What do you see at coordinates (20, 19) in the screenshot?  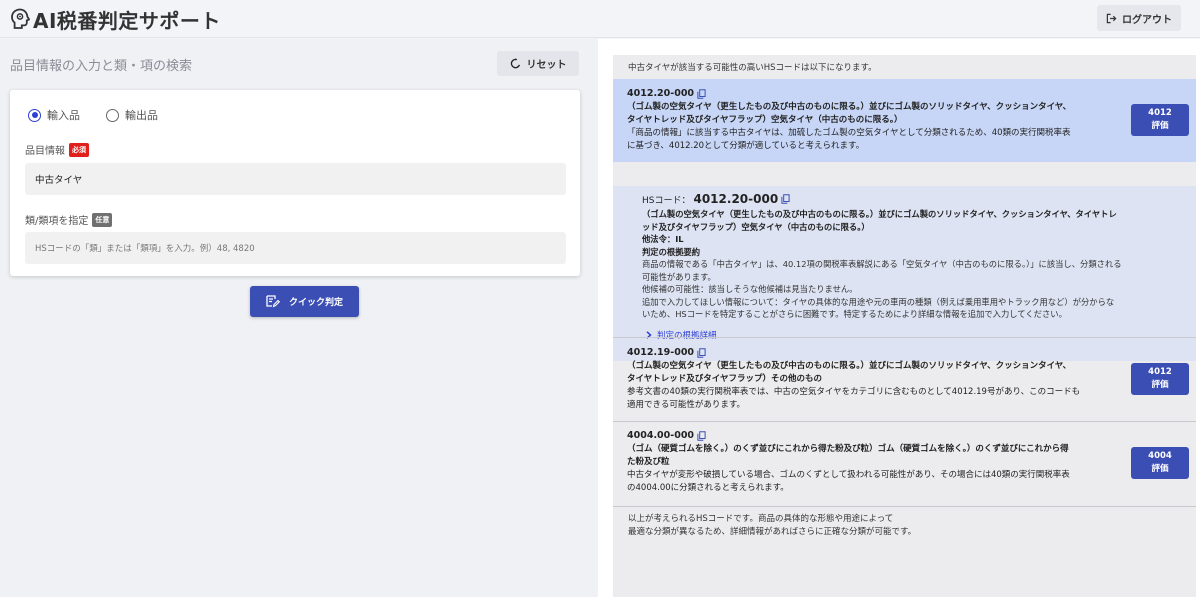 I see `ai-head-logo-icon` at bounding box center [20, 19].